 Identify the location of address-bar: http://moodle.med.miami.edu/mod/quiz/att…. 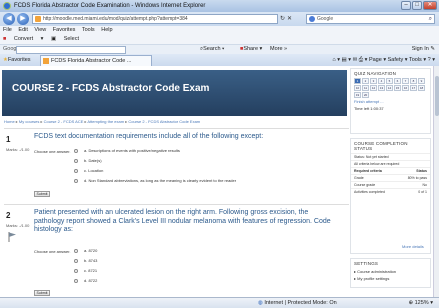
(155, 19).